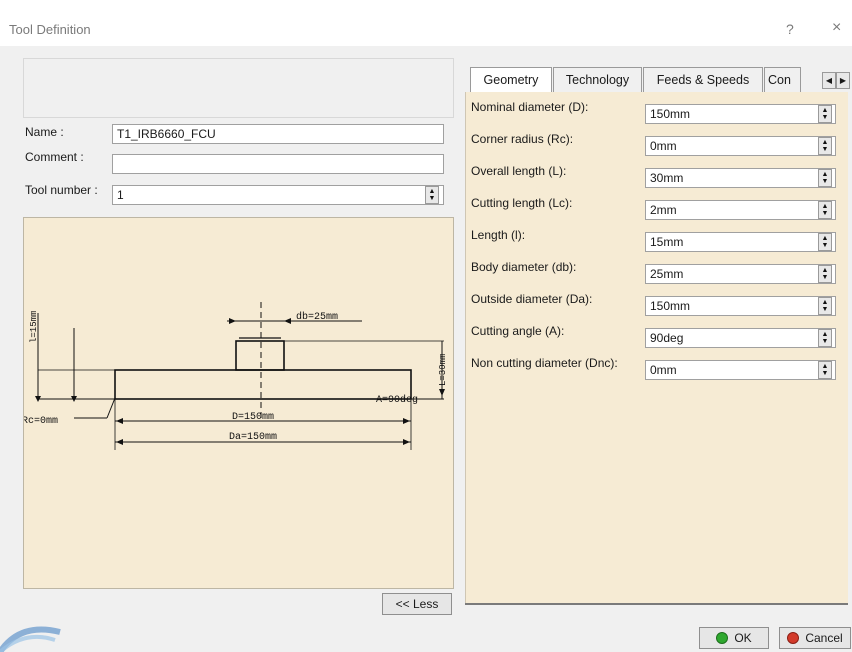  I want to click on tool-shank-shape, so click(260, 355).